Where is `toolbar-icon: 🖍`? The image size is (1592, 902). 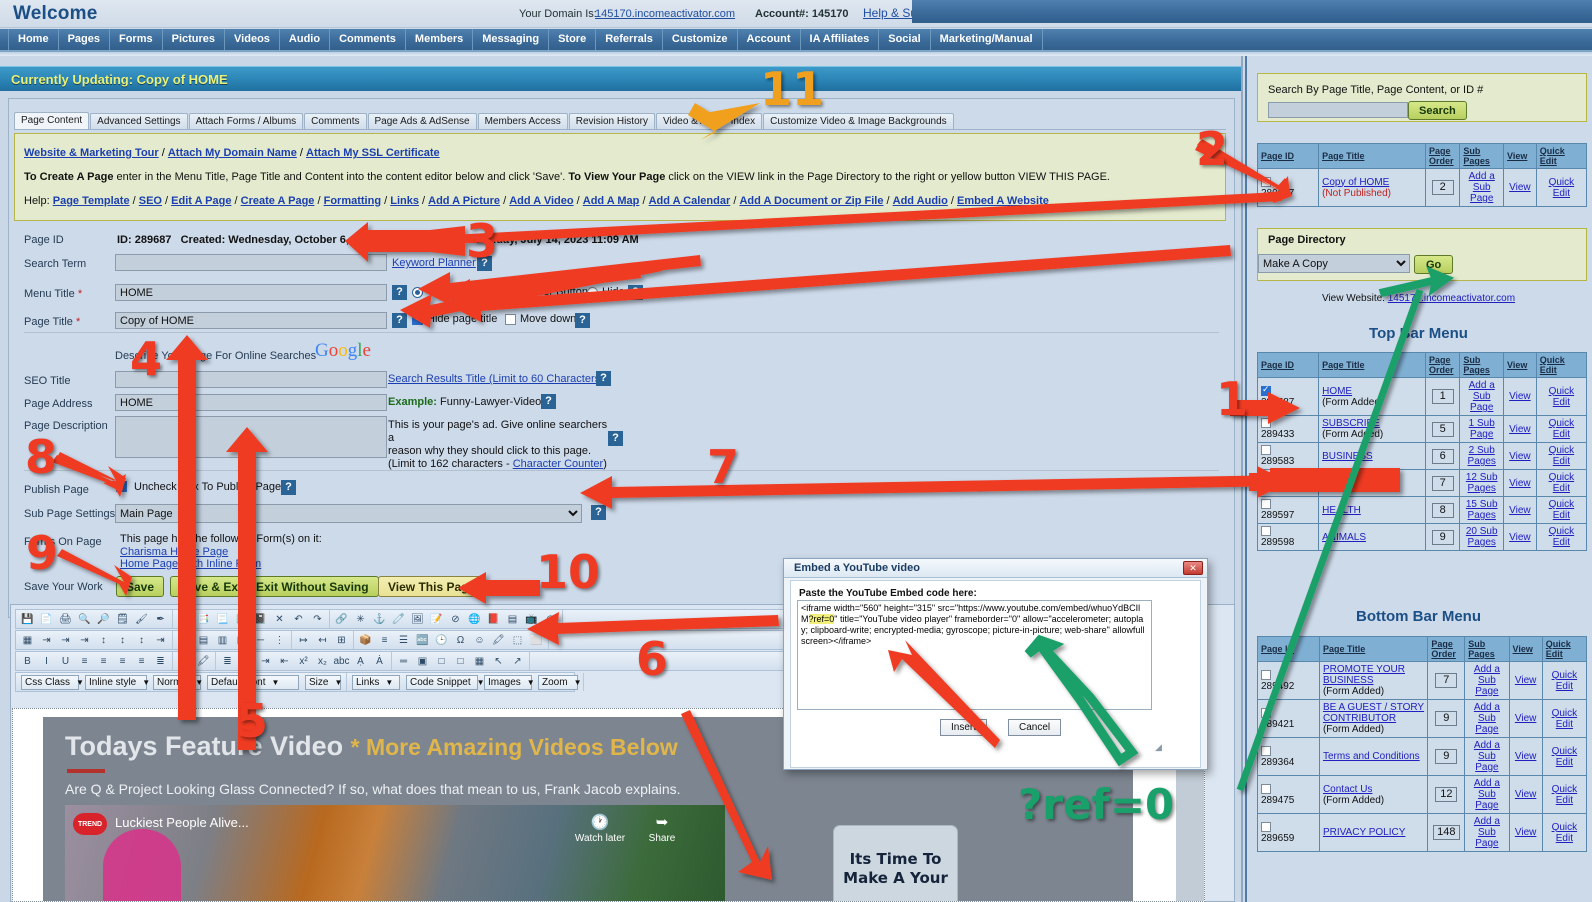
toolbar-icon: 🖍 is located at coordinates (498, 640).